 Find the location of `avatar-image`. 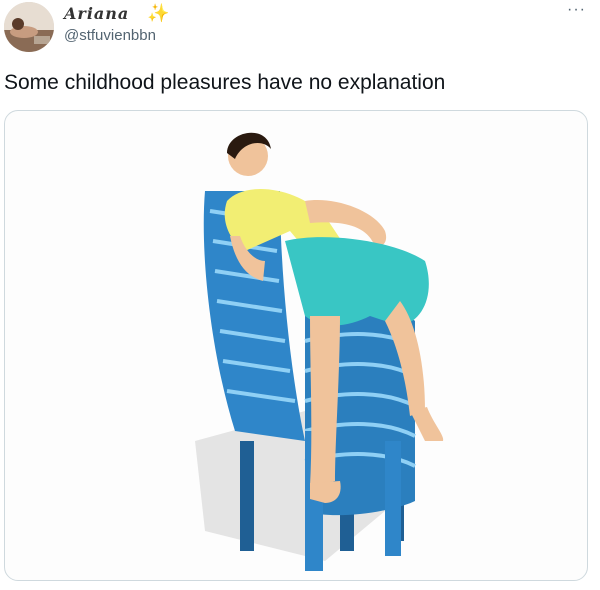

avatar-image is located at coordinates (29, 27).